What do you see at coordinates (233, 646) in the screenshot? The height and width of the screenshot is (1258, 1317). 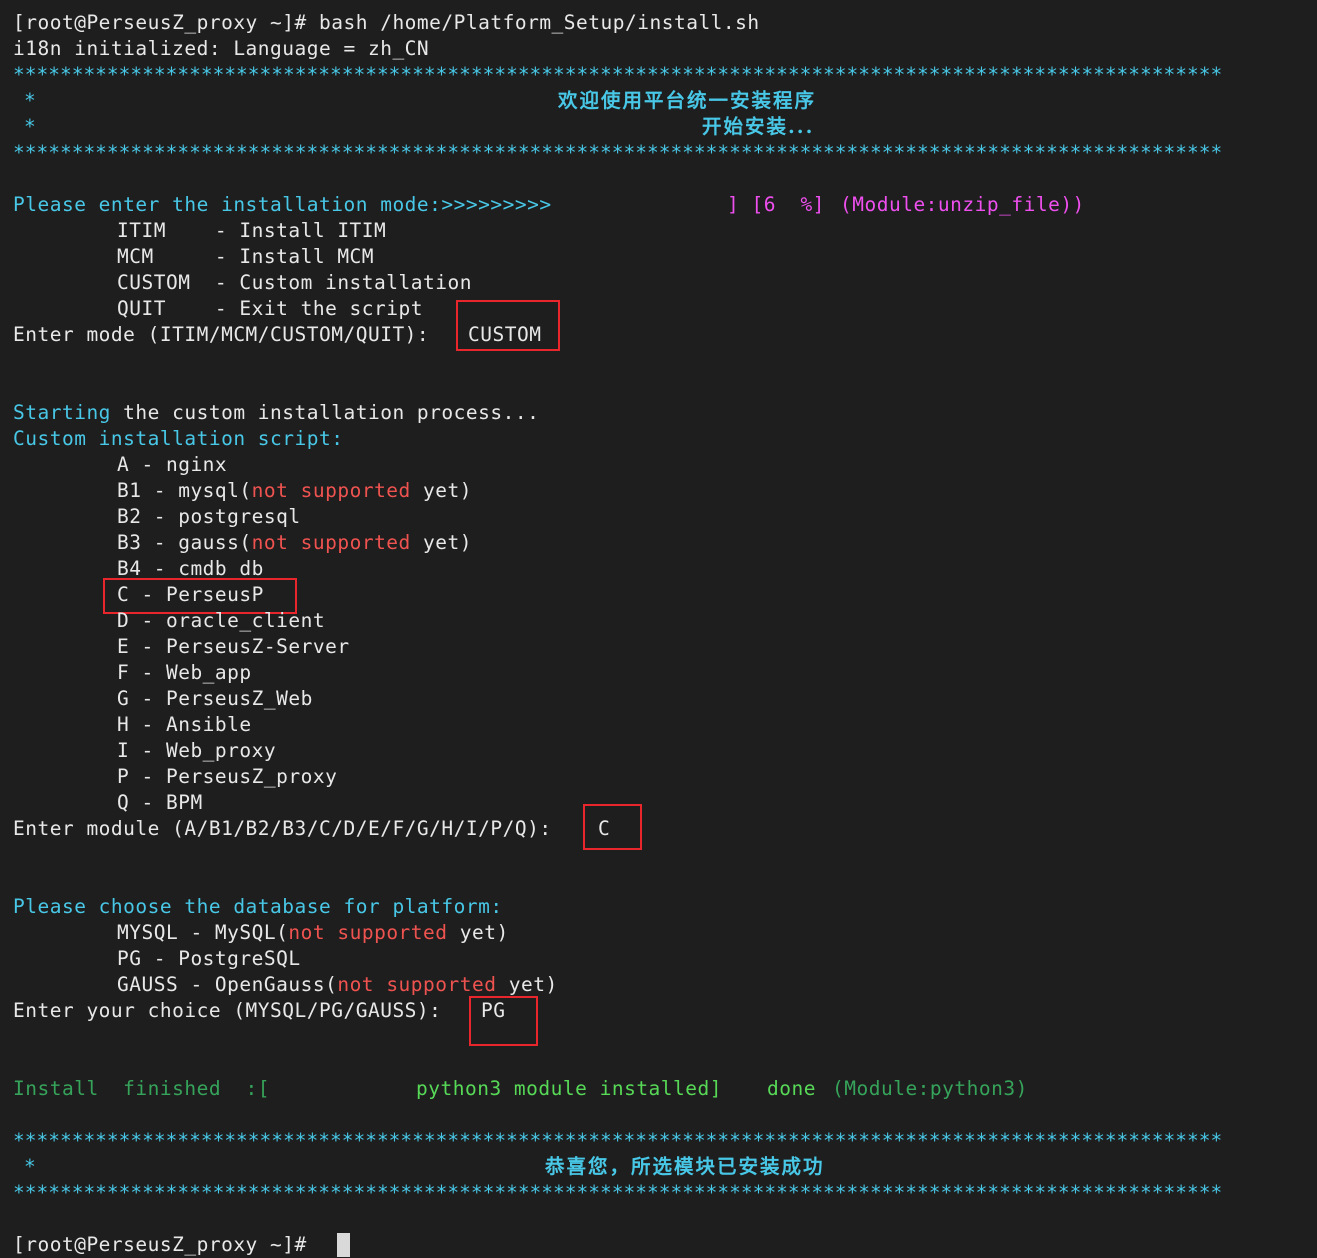 I see `module-option-e: E - PerseusZ-Server` at bounding box center [233, 646].